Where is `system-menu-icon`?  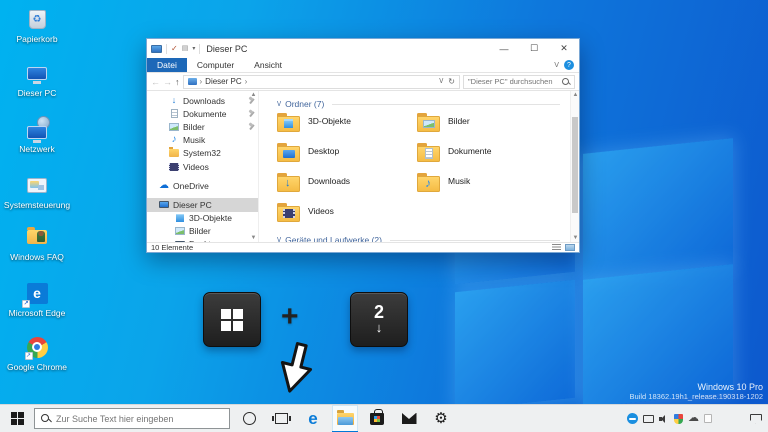 system-menu-icon is located at coordinates (156, 48).